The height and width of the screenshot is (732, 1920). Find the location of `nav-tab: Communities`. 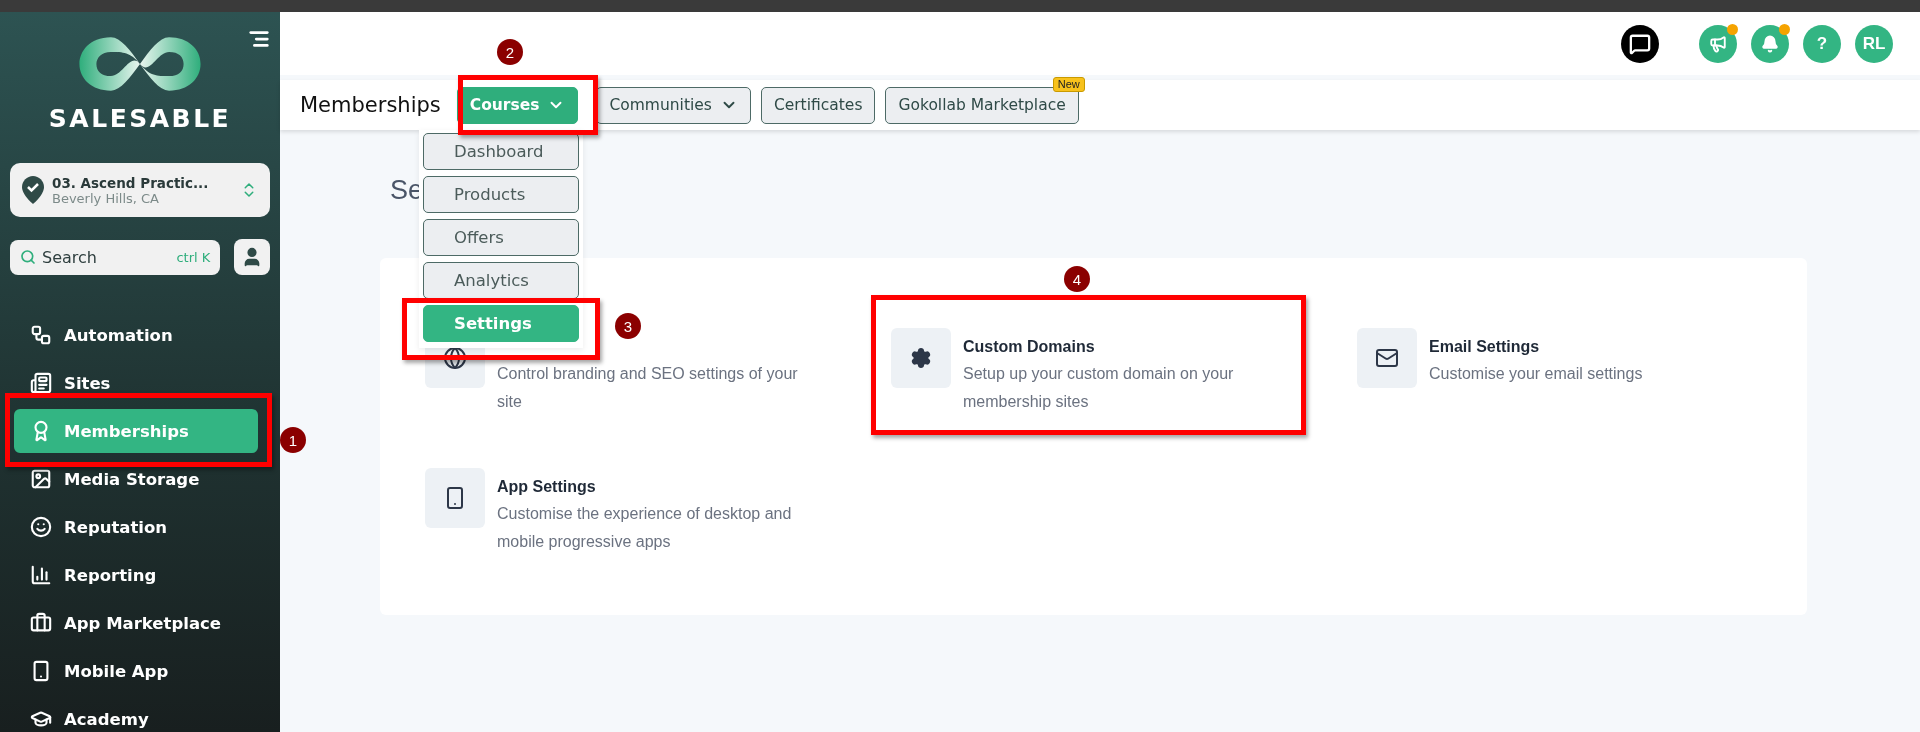

nav-tab: Communities is located at coordinates (673, 105).